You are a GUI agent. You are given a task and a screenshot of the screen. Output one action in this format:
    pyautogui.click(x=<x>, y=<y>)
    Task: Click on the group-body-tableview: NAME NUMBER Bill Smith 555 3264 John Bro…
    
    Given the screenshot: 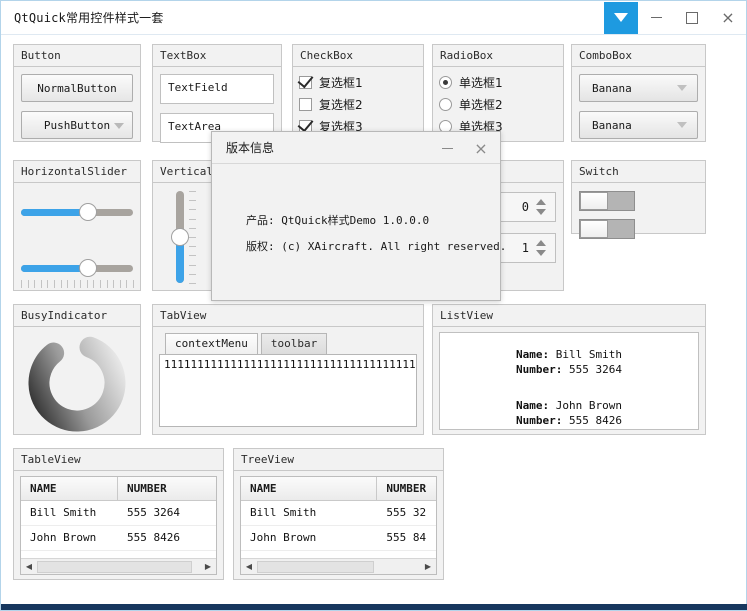 What is the action you would take?
    pyautogui.click(x=118, y=526)
    